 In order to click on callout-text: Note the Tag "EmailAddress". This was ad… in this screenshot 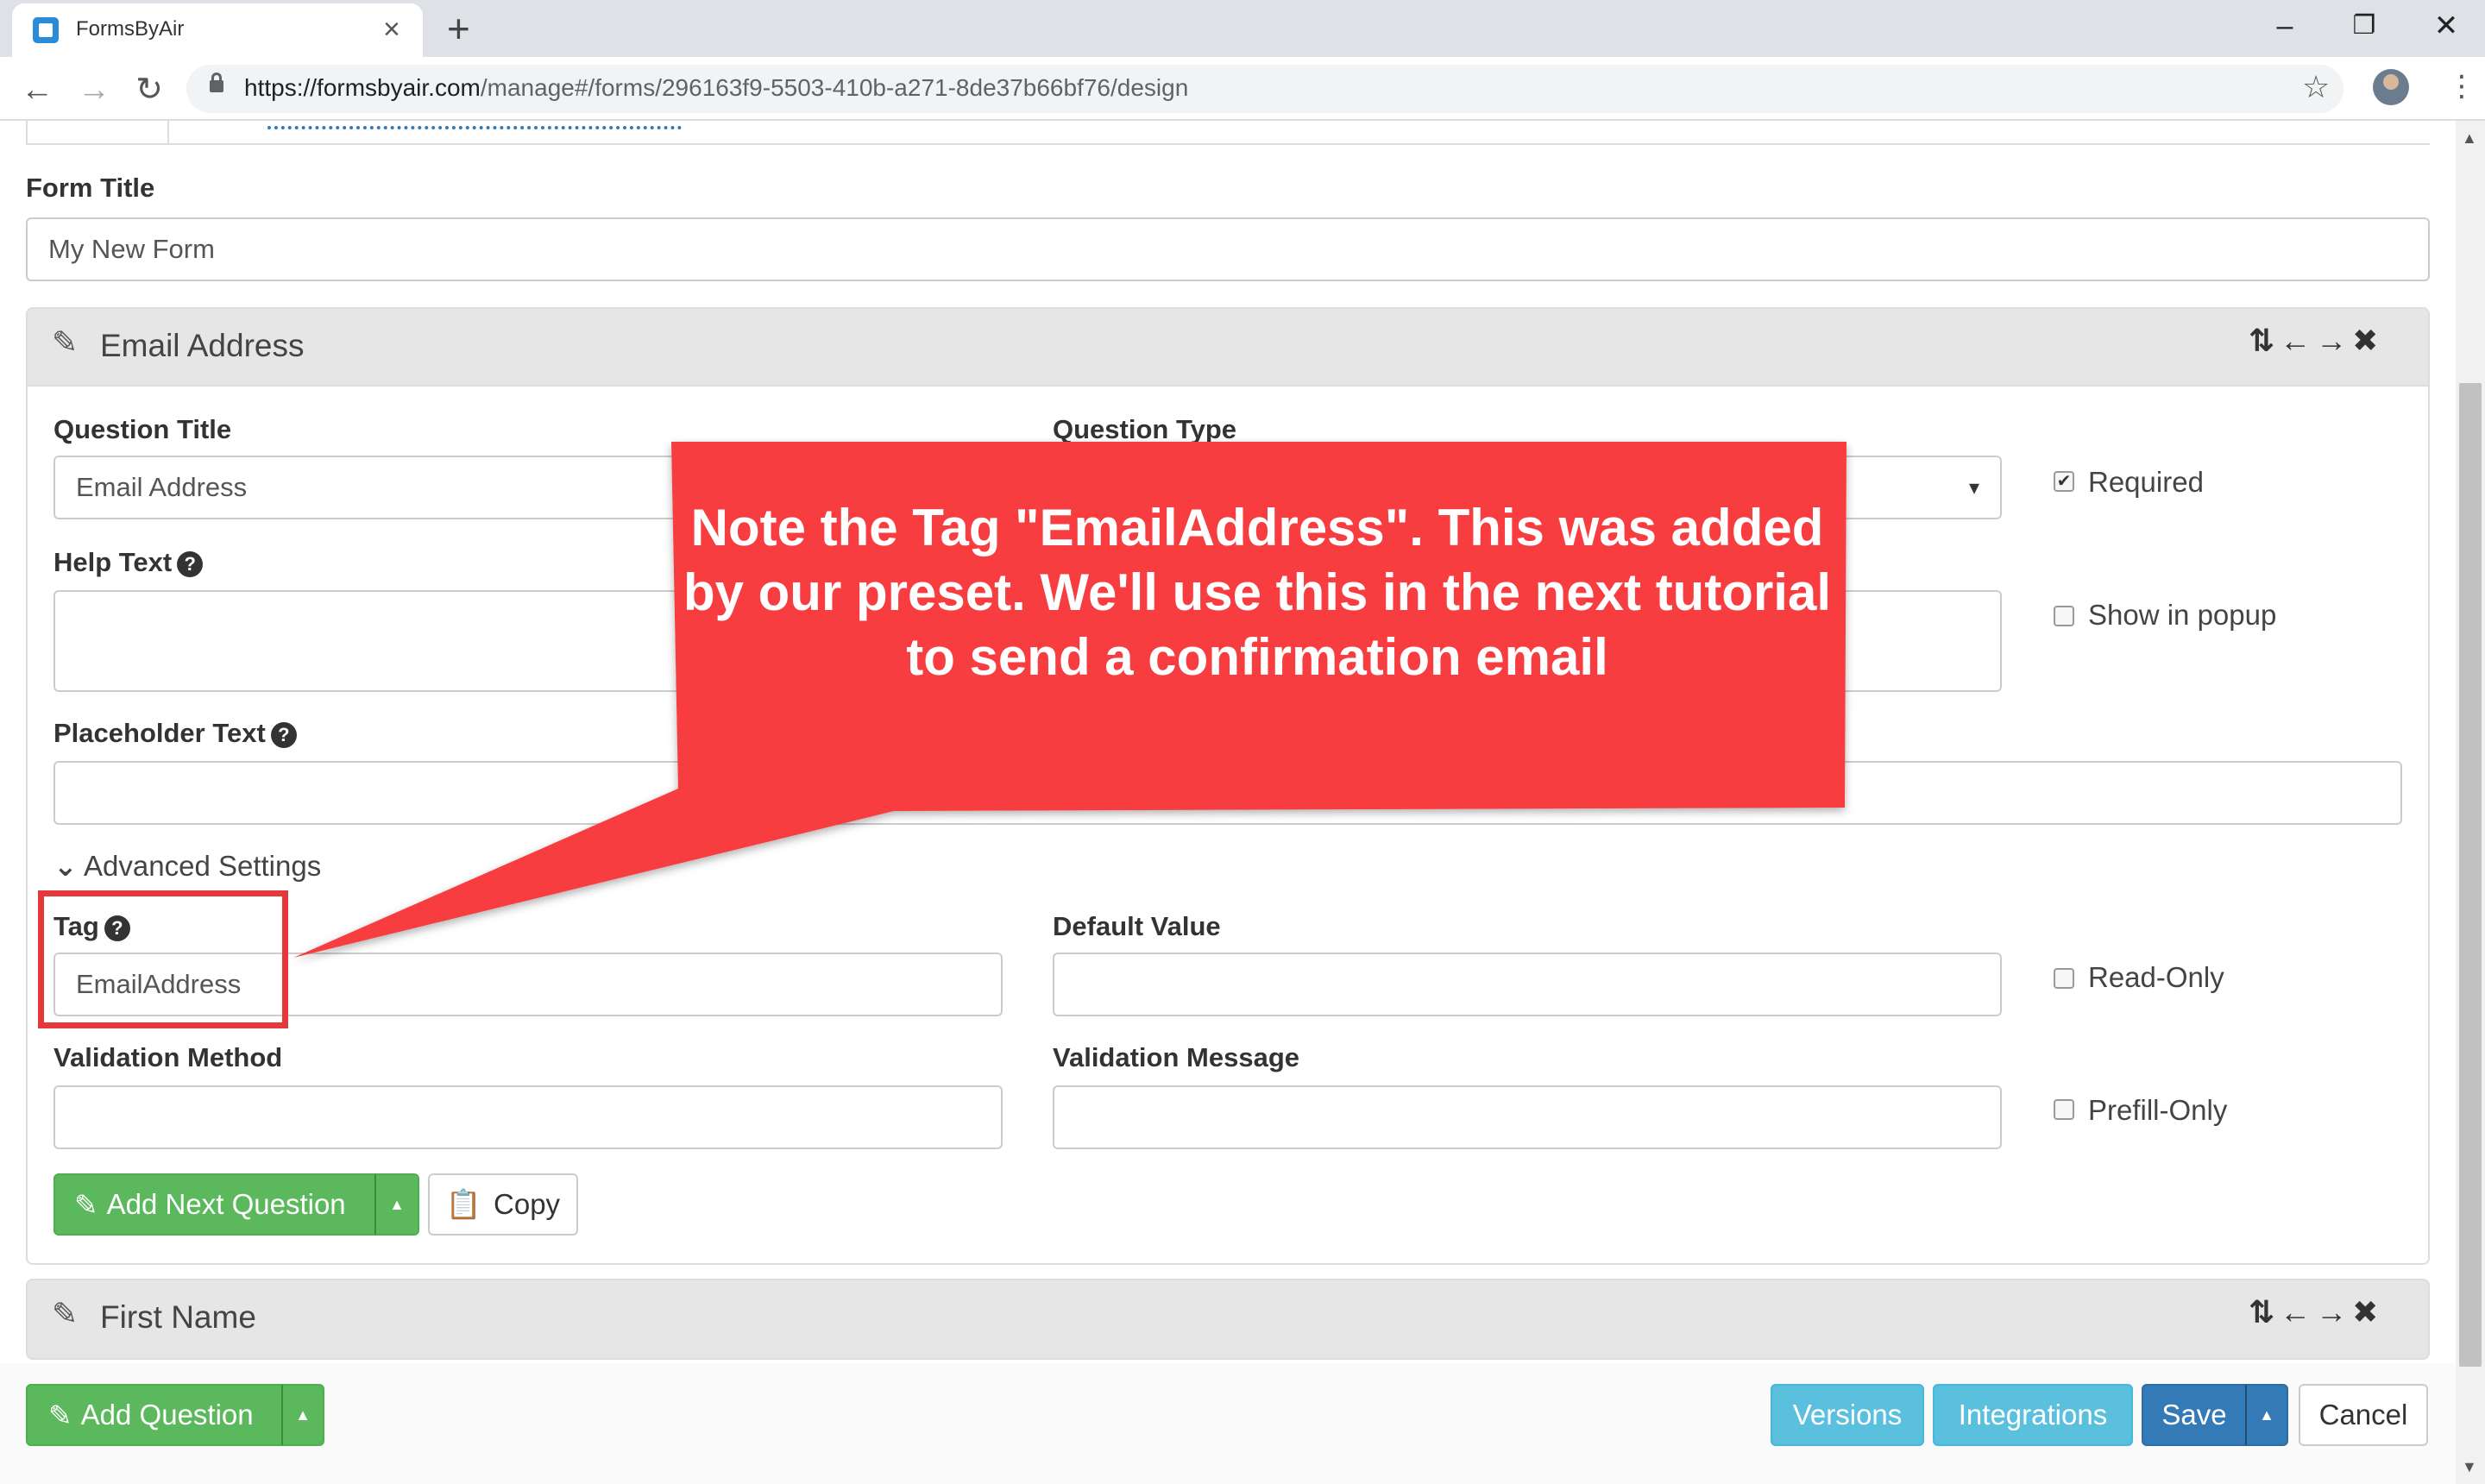, I will do `click(1257, 592)`.